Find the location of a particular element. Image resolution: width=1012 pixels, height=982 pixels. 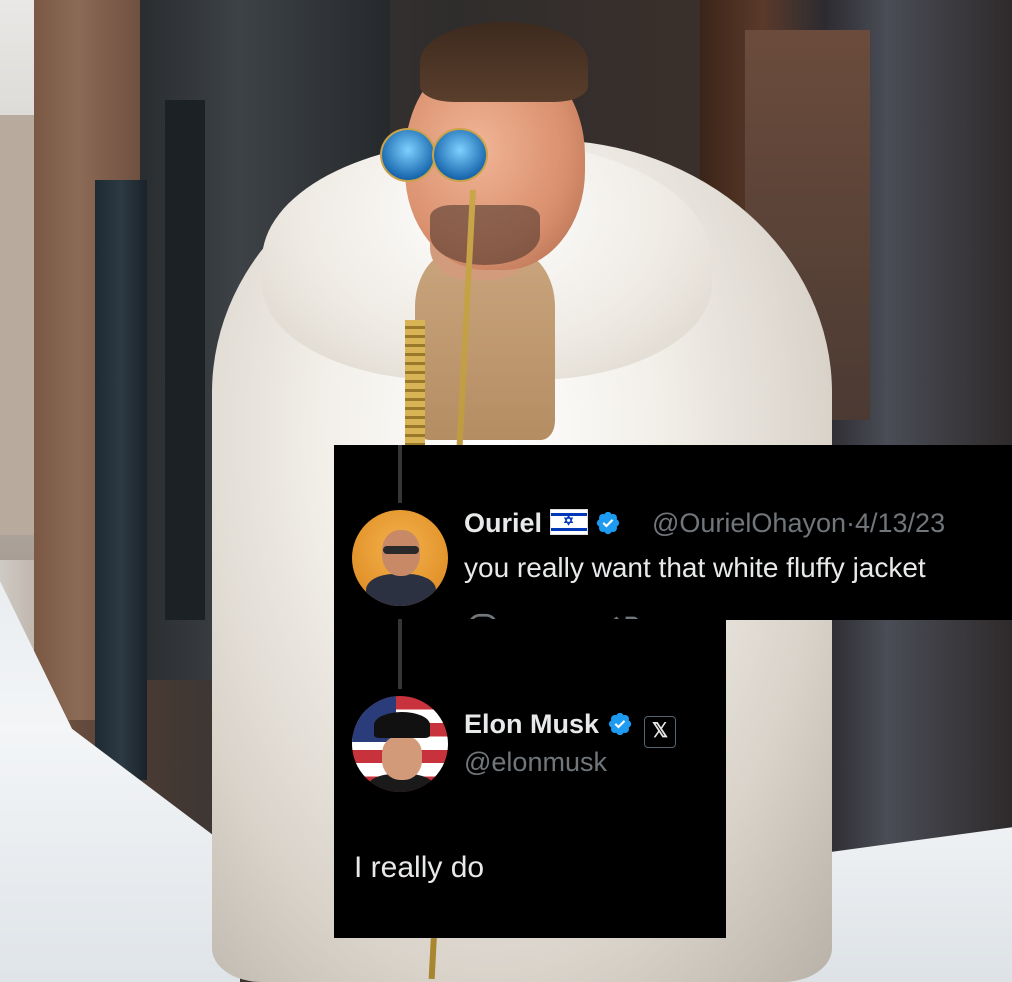

ouriel-avatar is located at coordinates (400, 558).